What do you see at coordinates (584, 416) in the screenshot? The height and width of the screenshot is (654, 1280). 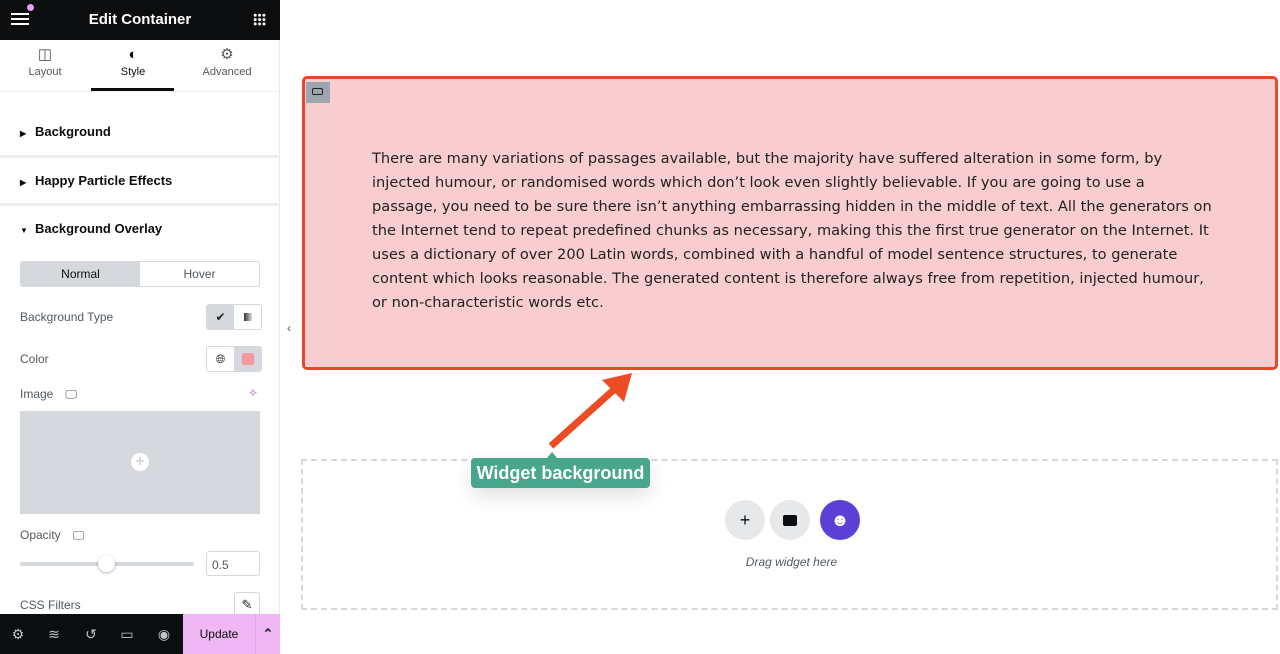 I see `arrow-shaft` at bounding box center [584, 416].